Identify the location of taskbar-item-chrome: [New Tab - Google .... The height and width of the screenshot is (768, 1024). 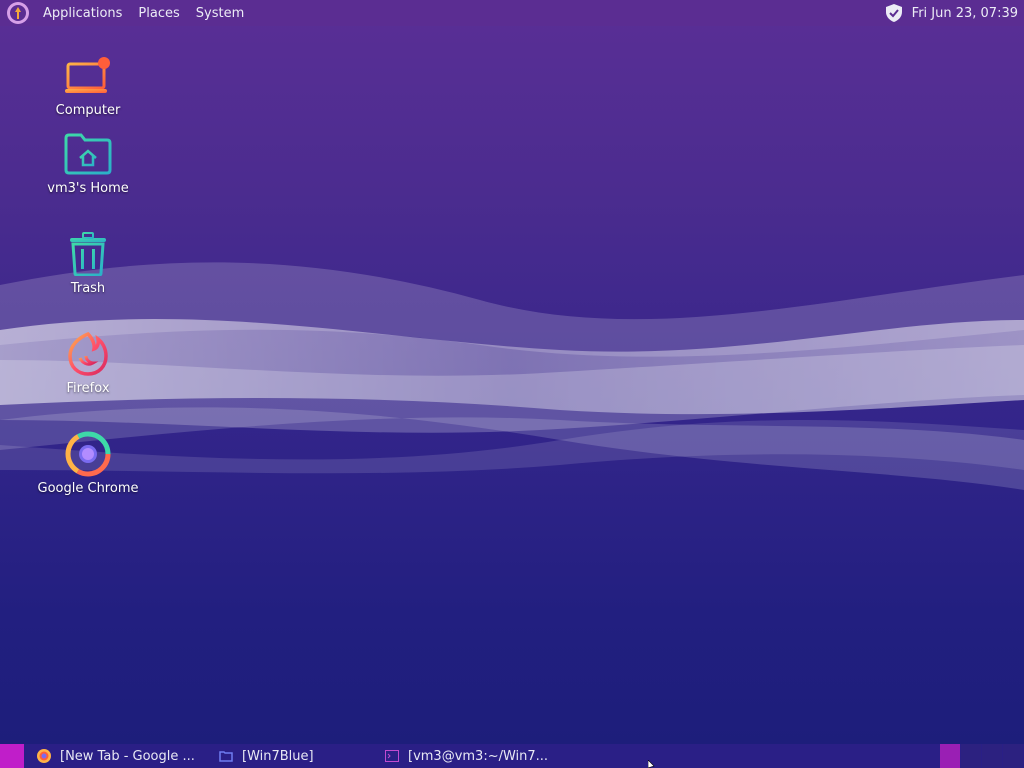
(115, 756).